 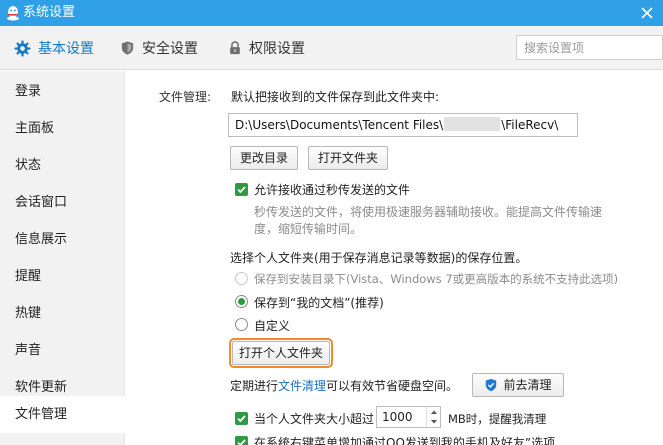 What do you see at coordinates (62, 313) in the screenshot?
I see `sidebar-item-hotkeys: 热键` at bounding box center [62, 313].